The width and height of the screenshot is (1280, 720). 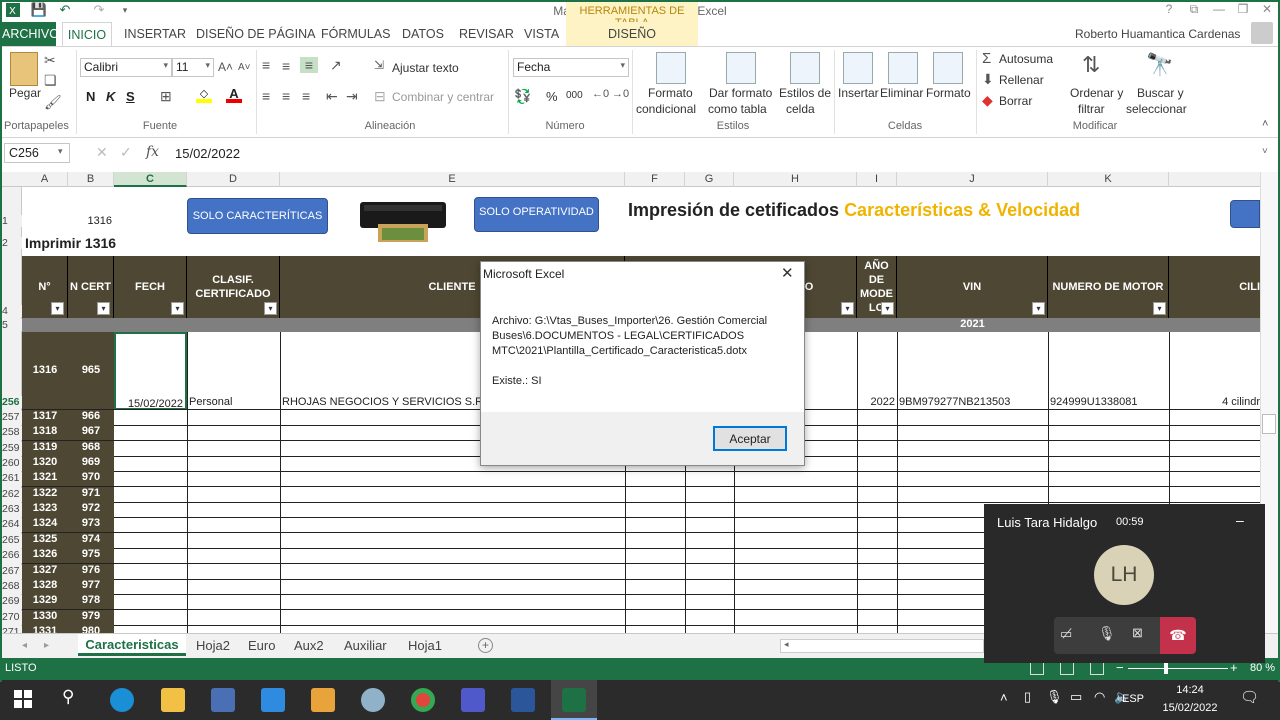 I want to click on word-icon, so click(x=523, y=700).